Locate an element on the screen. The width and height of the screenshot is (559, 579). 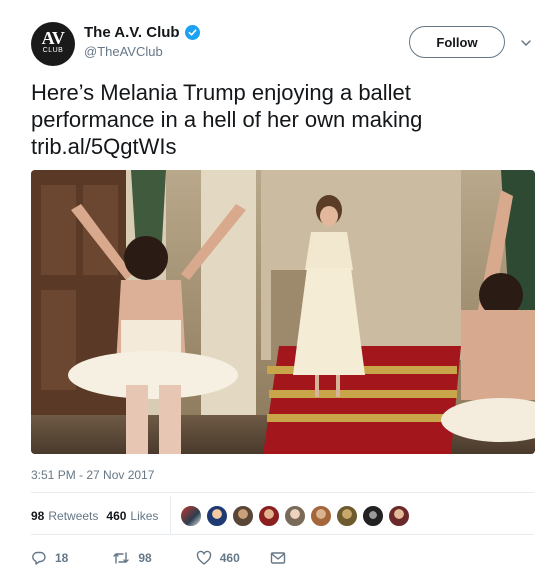
tweet-actions: 18 98 460 is located at coordinates (175, 558).